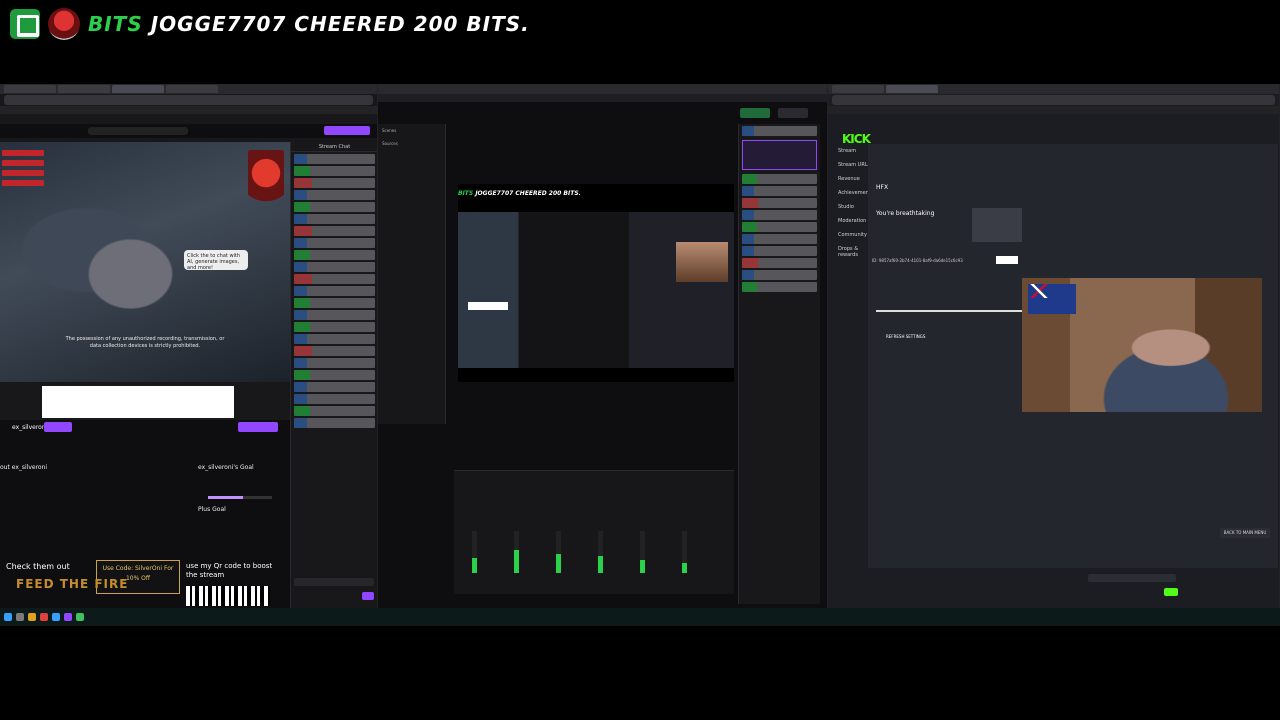  Describe the element at coordinates (640, 617) in the screenshot. I see `windows-taskbar` at that location.